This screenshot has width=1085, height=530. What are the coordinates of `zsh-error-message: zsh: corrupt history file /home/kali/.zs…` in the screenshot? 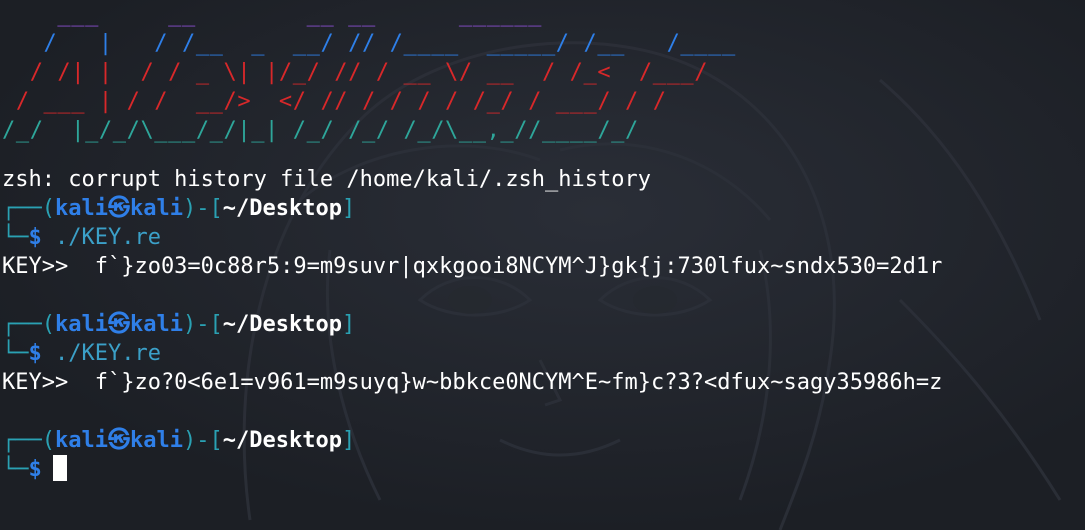 It's located at (327, 179).